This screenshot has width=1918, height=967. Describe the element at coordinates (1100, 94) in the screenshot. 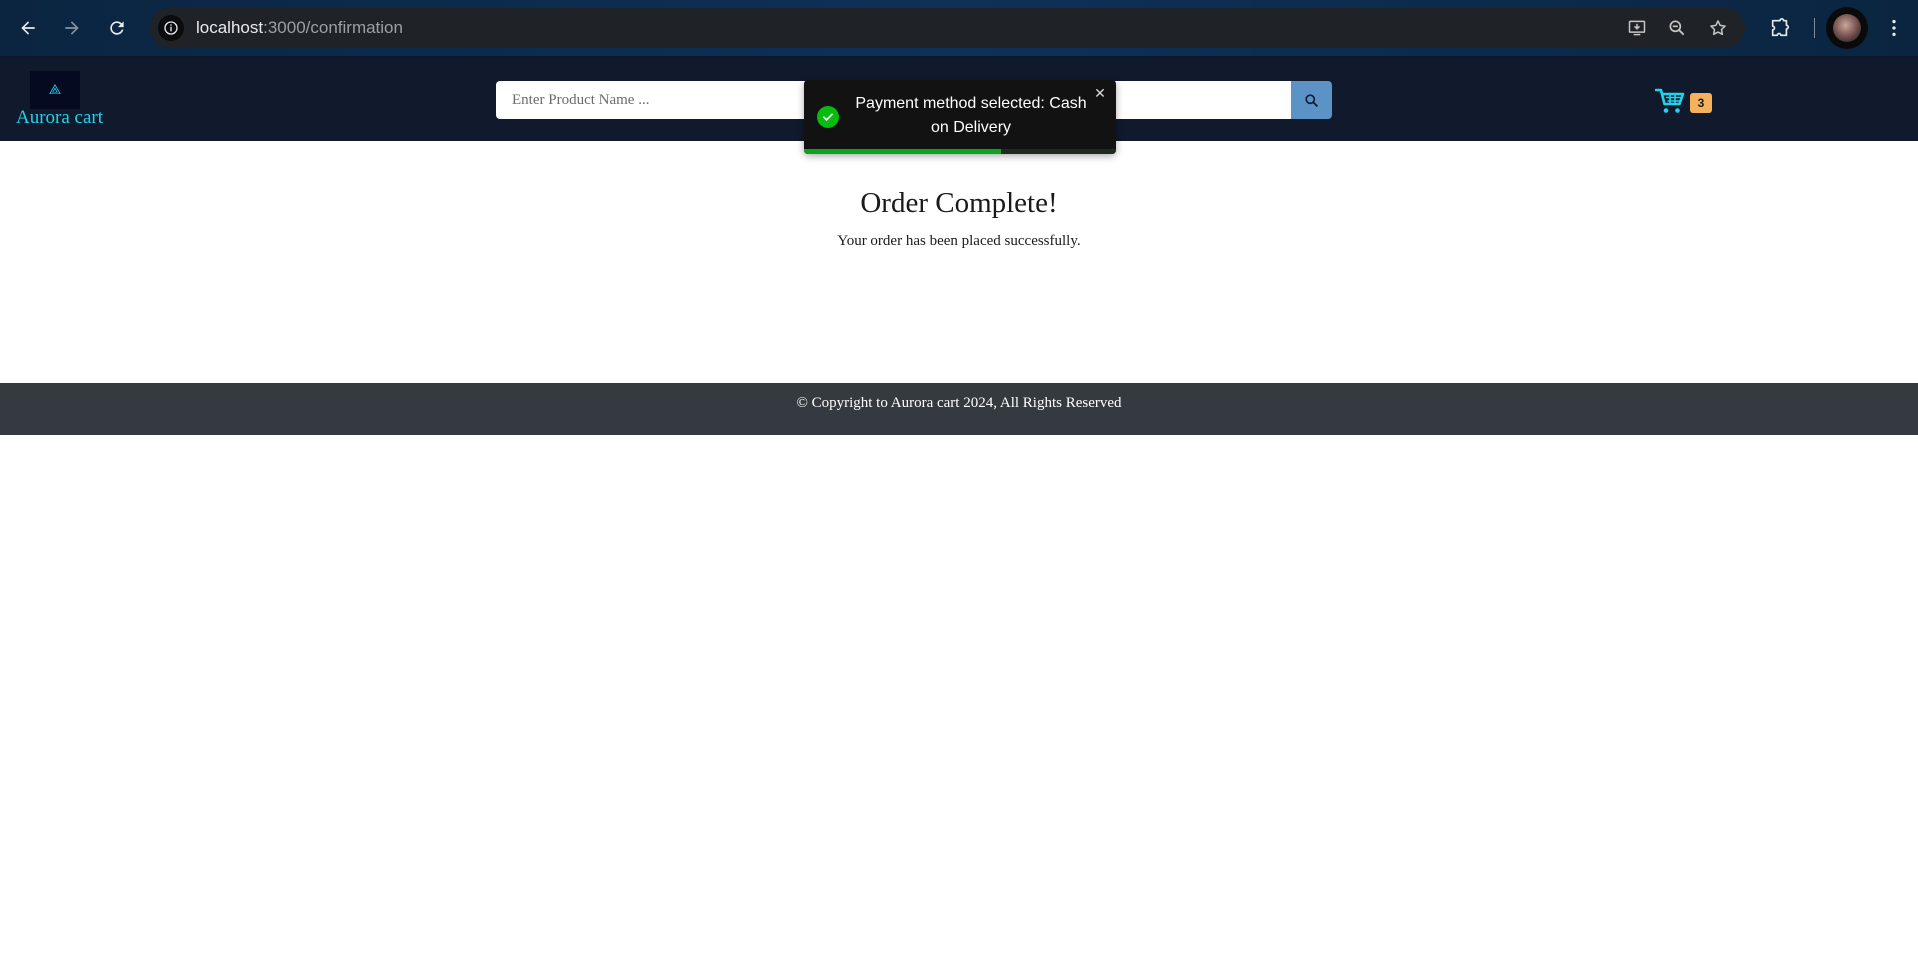

I see `toast-close-button: ✕` at that location.